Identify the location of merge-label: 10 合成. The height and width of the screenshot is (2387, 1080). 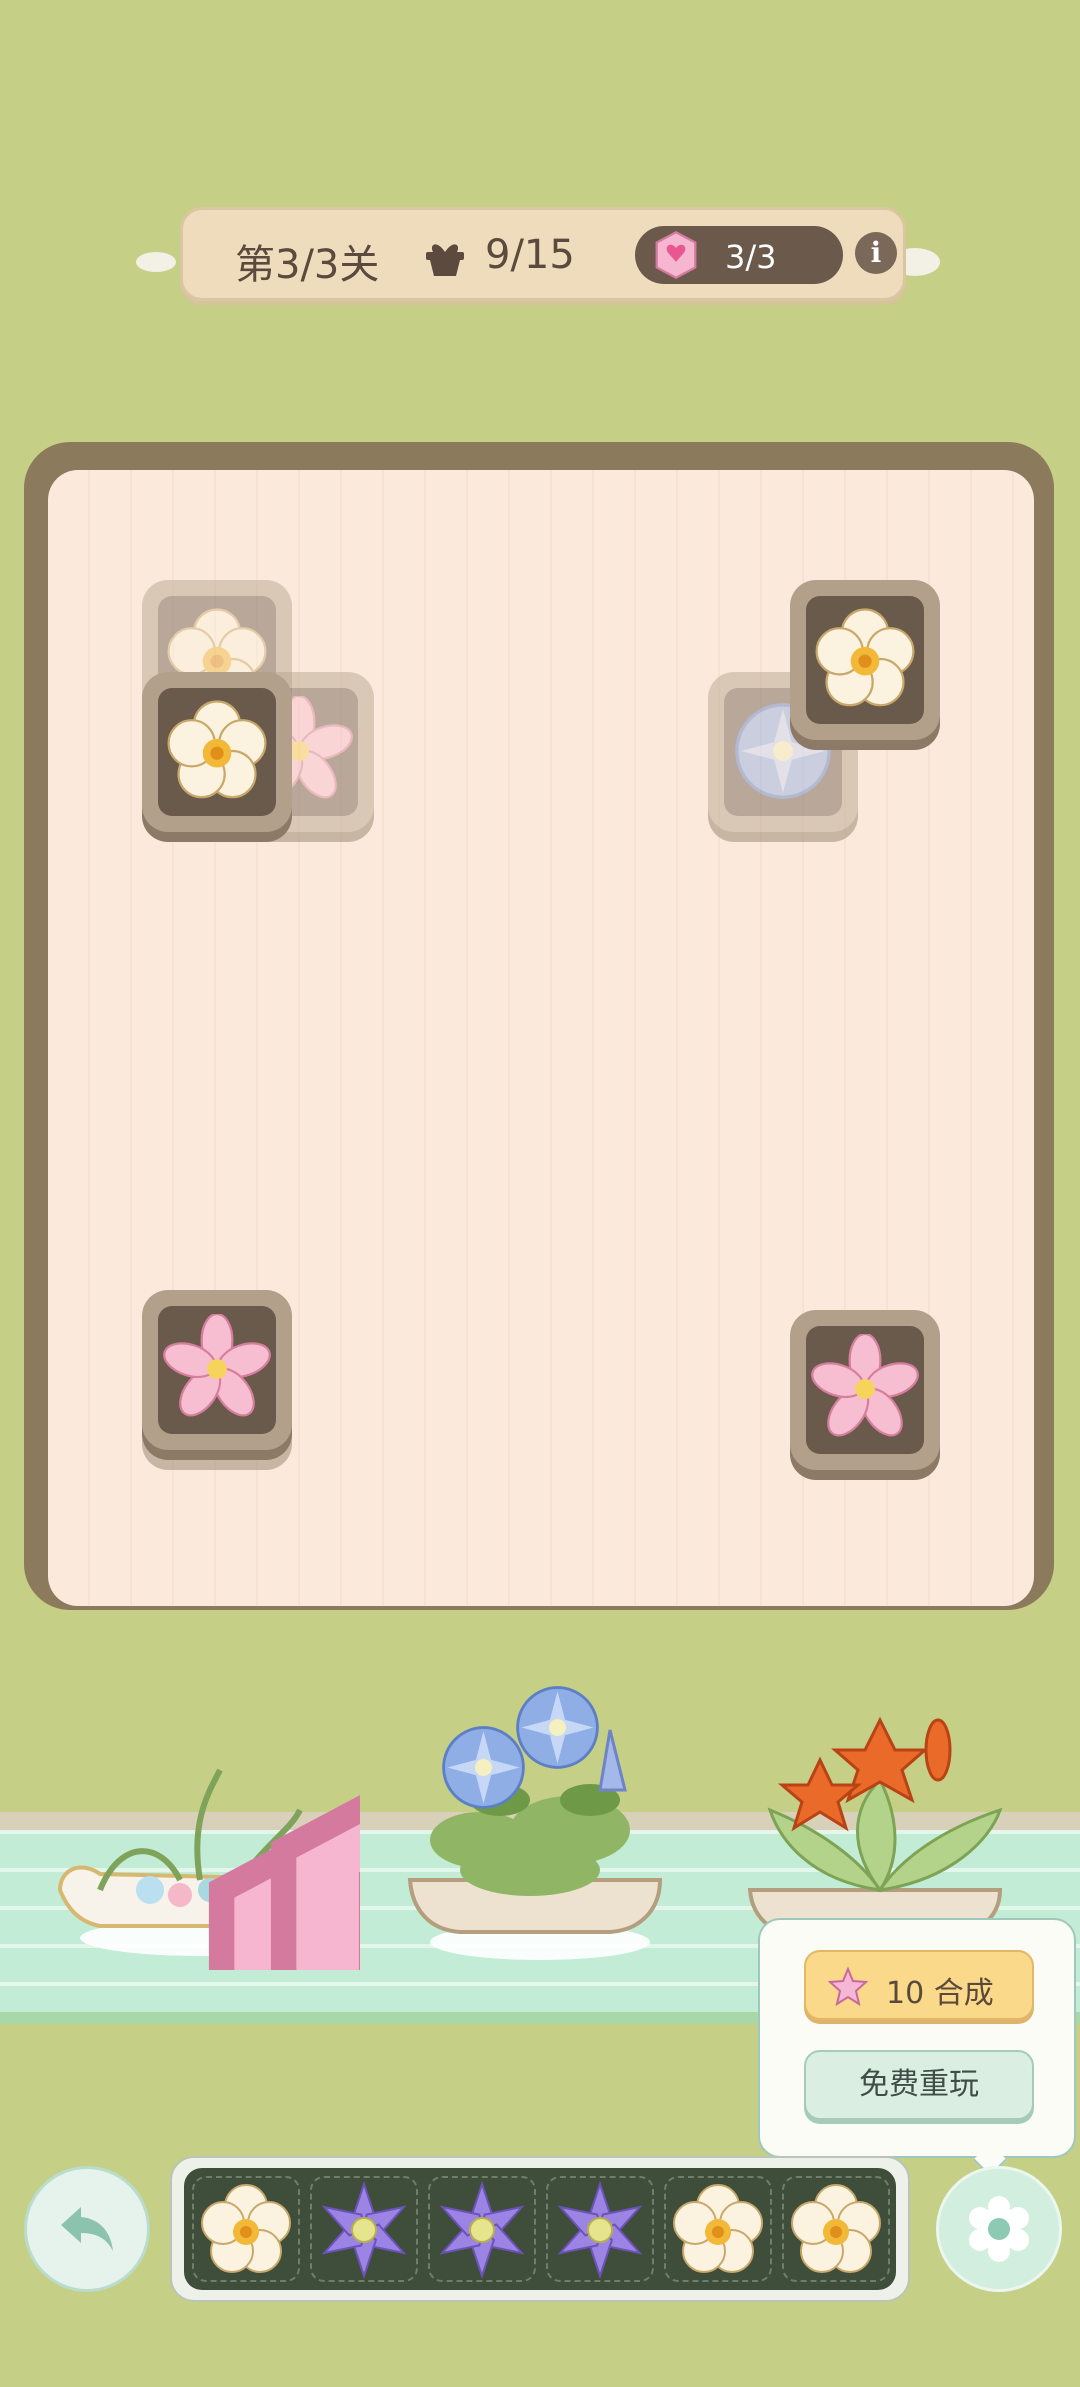
(940, 1993).